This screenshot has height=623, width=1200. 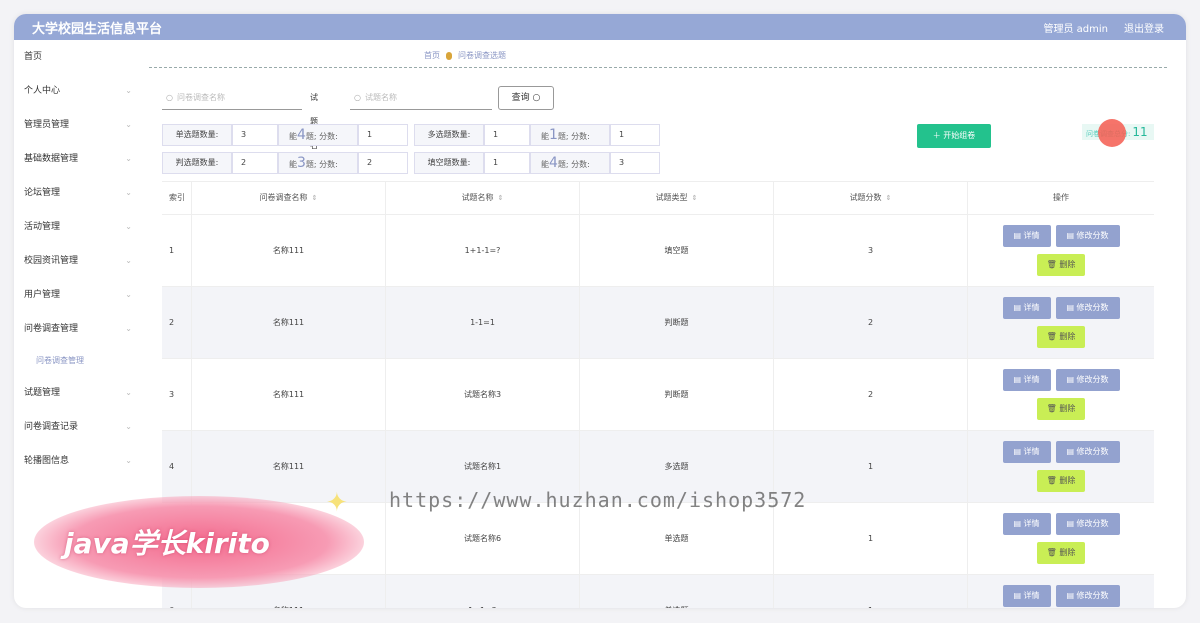 I want to click on sidebar-item-3: 基础数据管理 ⌄, so click(x=78, y=159).